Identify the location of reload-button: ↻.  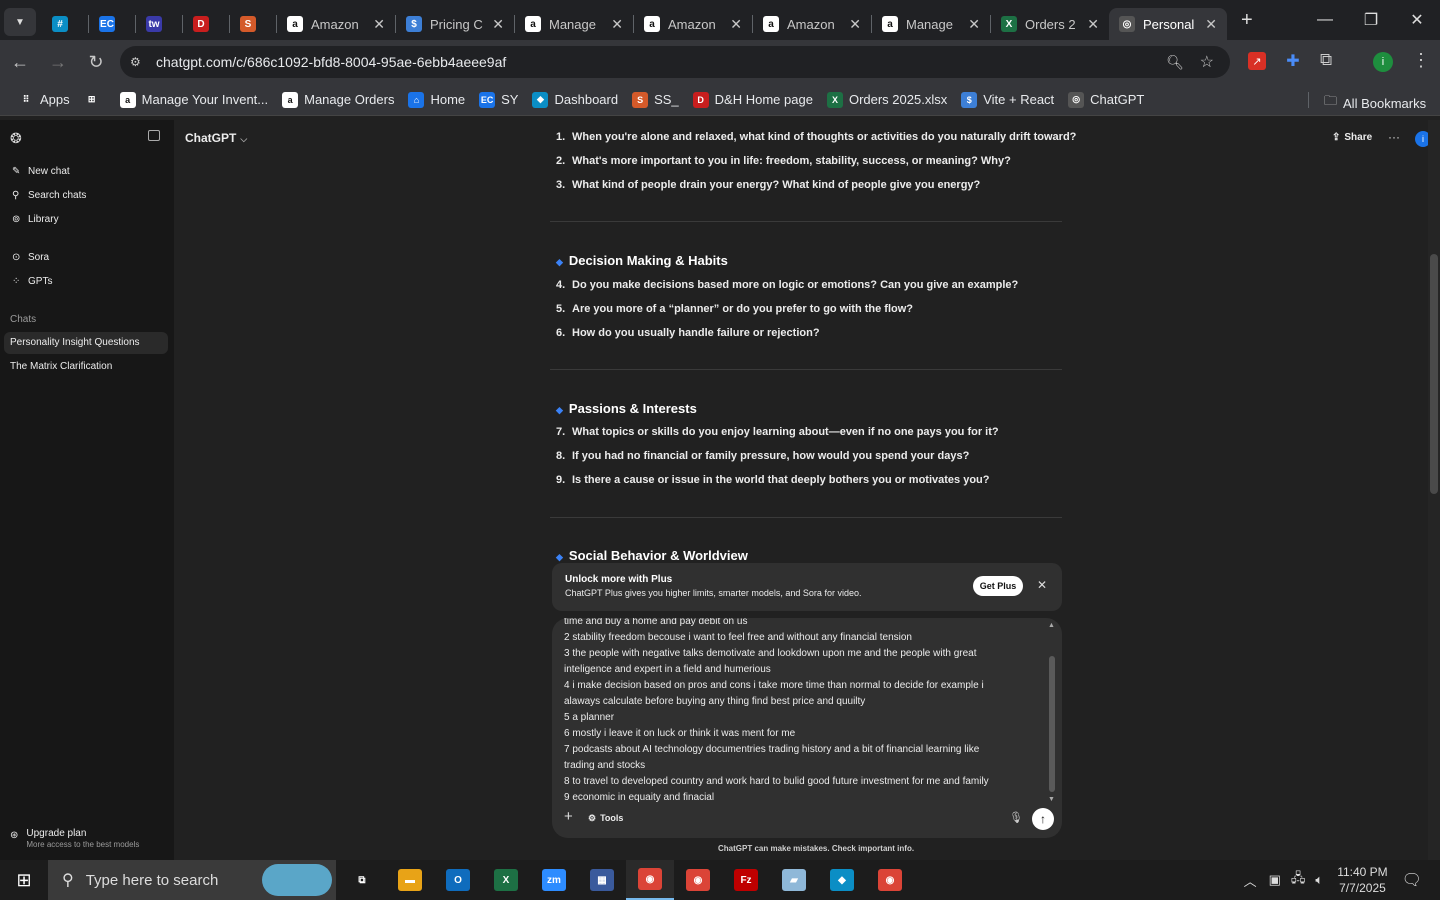
(96, 62).